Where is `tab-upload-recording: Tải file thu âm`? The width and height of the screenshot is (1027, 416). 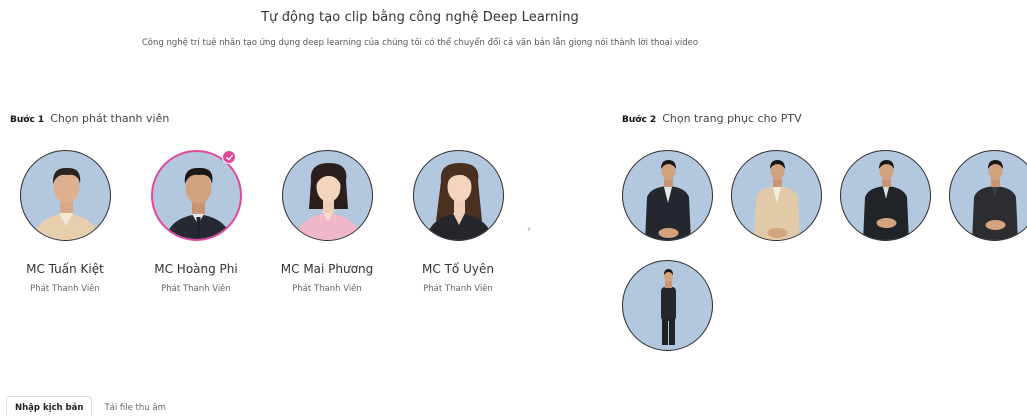 tab-upload-recording: Tải file thu âm is located at coordinates (134, 406).